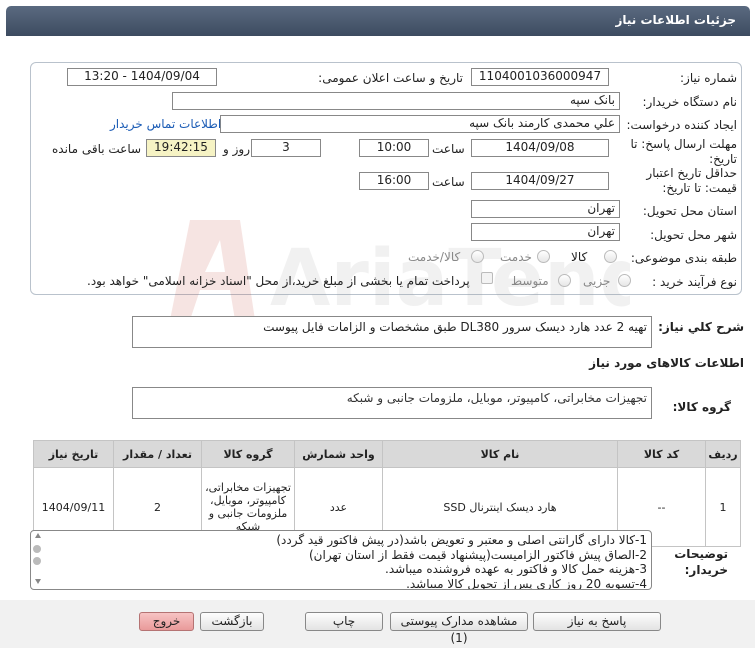 The image size is (755, 648). I want to click on validity-label: حداقل تاریخ اعتبار, so click(691, 173).